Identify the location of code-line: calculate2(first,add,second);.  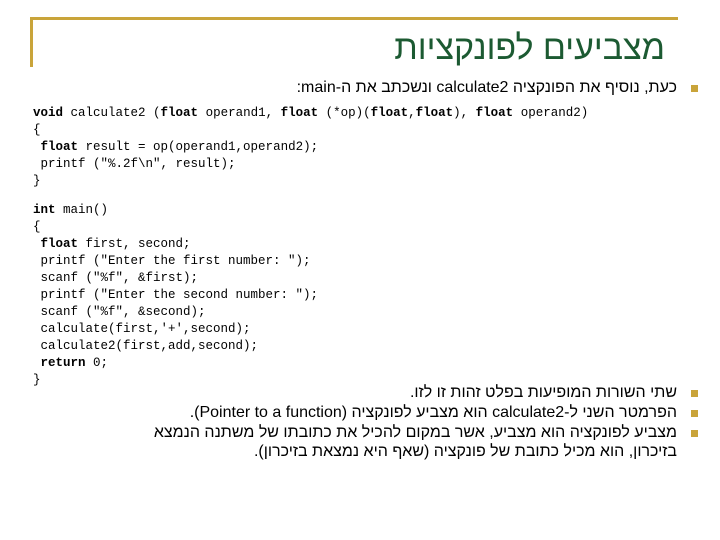
(175, 346).